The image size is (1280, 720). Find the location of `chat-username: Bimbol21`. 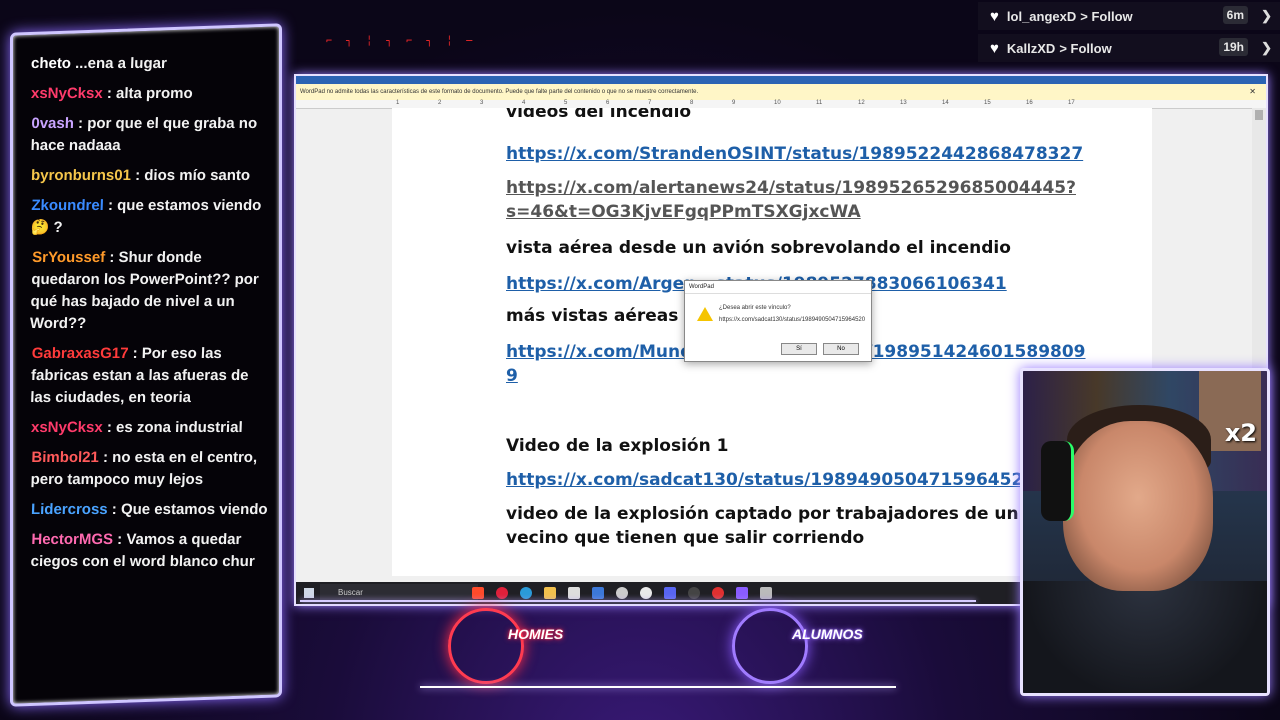

chat-username: Bimbol21 is located at coordinates (67, 457).